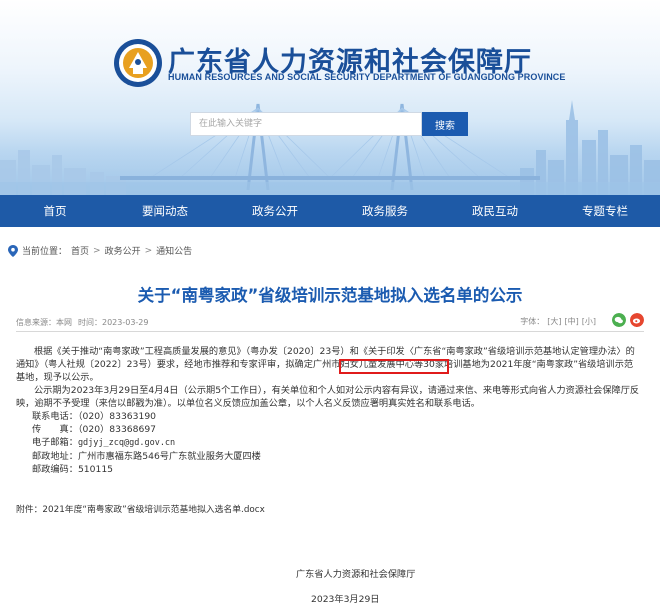 The image size is (660, 609). What do you see at coordinates (169, 456) in the screenshot?
I see `contact-address-value: 广州市惠福东路546号广东就业服务大厦四楼` at bounding box center [169, 456].